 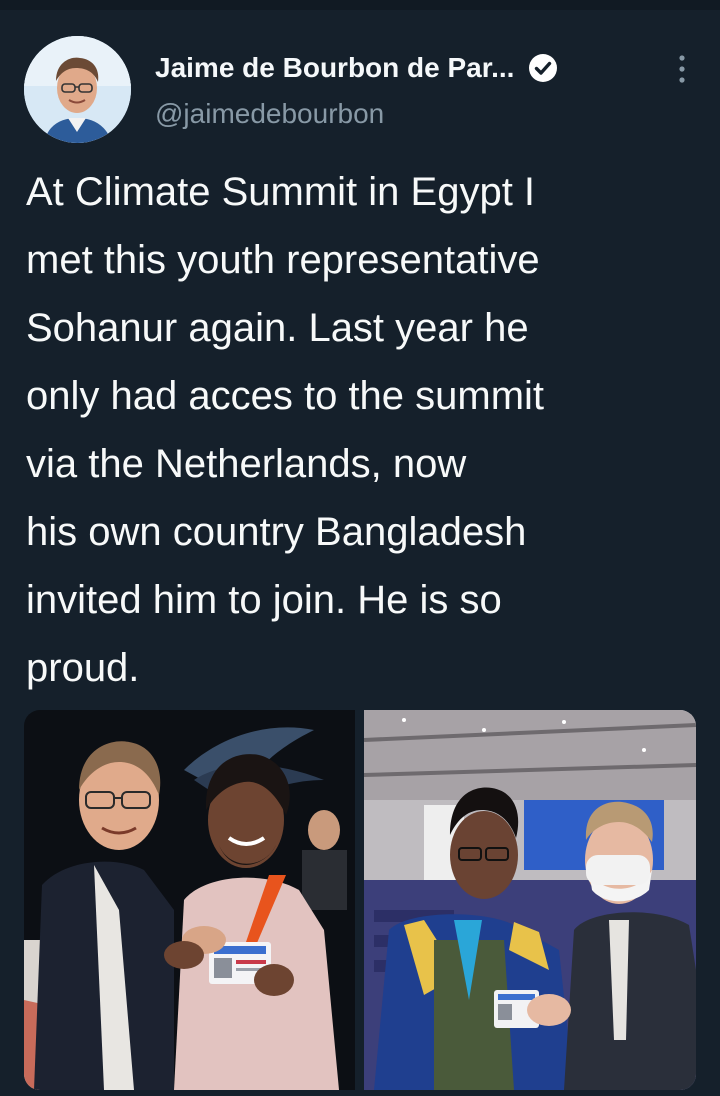 I want to click on avatar, so click(x=77, y=89).